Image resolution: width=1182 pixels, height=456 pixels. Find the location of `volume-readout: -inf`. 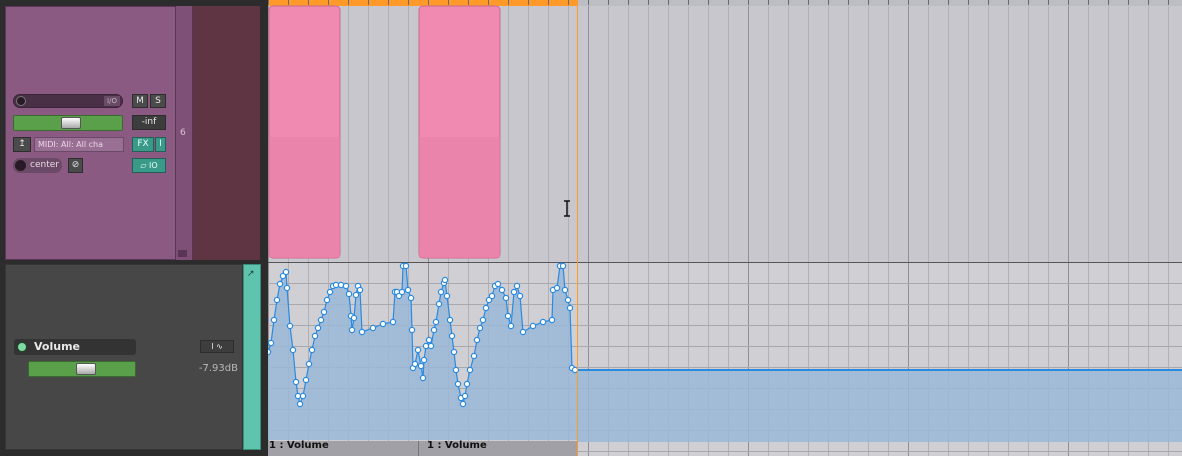

volume-readout: -inf is located at coordinates (149, 122).